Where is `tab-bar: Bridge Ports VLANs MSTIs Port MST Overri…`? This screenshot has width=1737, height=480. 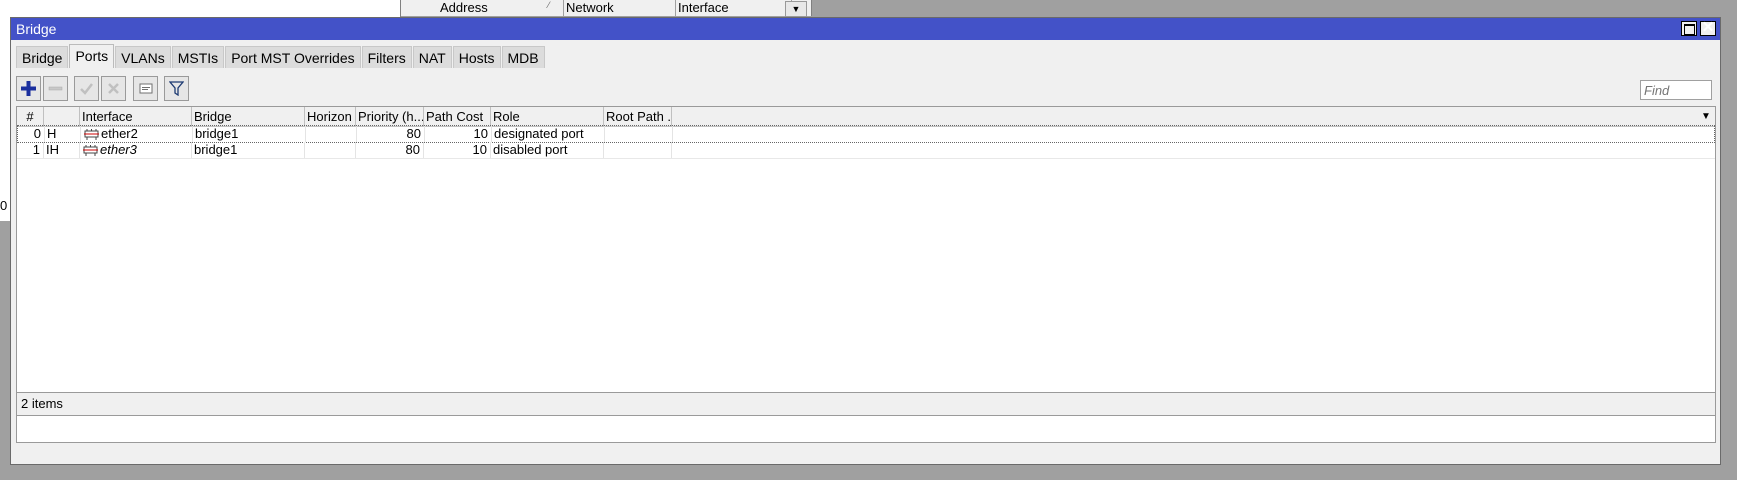
tab-bar: Bridge Ports VLANs MSTIs Port MST Overri… is located at coordinates (281, 56).